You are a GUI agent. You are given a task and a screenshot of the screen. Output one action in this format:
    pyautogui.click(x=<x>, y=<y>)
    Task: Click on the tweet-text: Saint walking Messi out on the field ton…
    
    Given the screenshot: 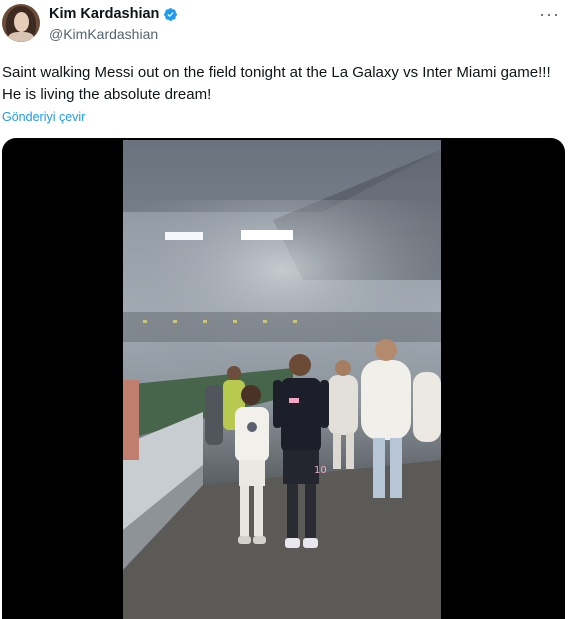 What is the action you would take?
    pyautogui.click(x=276, y=83)
    